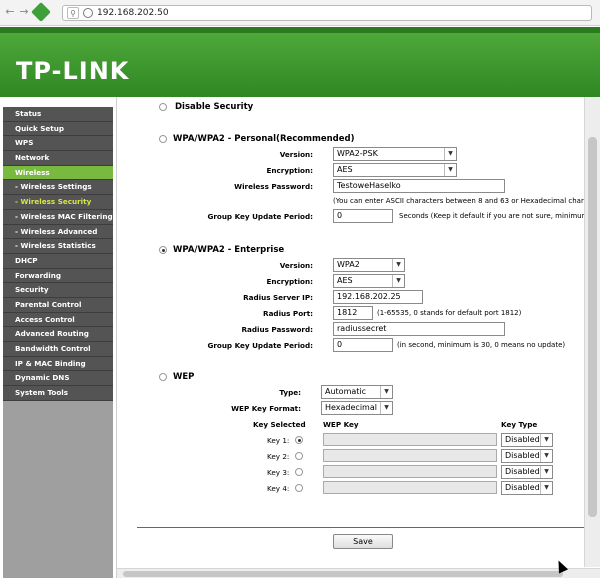  Describe the element at coordinates (290, 281) in the screenshot. I see `enterprise-encryption-label: Encryption:` at that location.